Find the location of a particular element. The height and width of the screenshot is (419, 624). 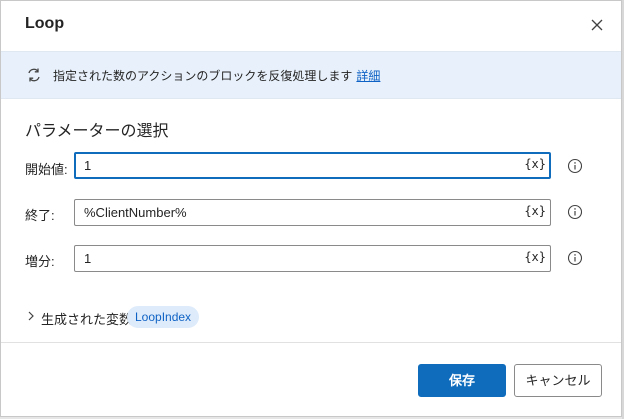

chevron-right-icon is located at coordinates (31, 316).